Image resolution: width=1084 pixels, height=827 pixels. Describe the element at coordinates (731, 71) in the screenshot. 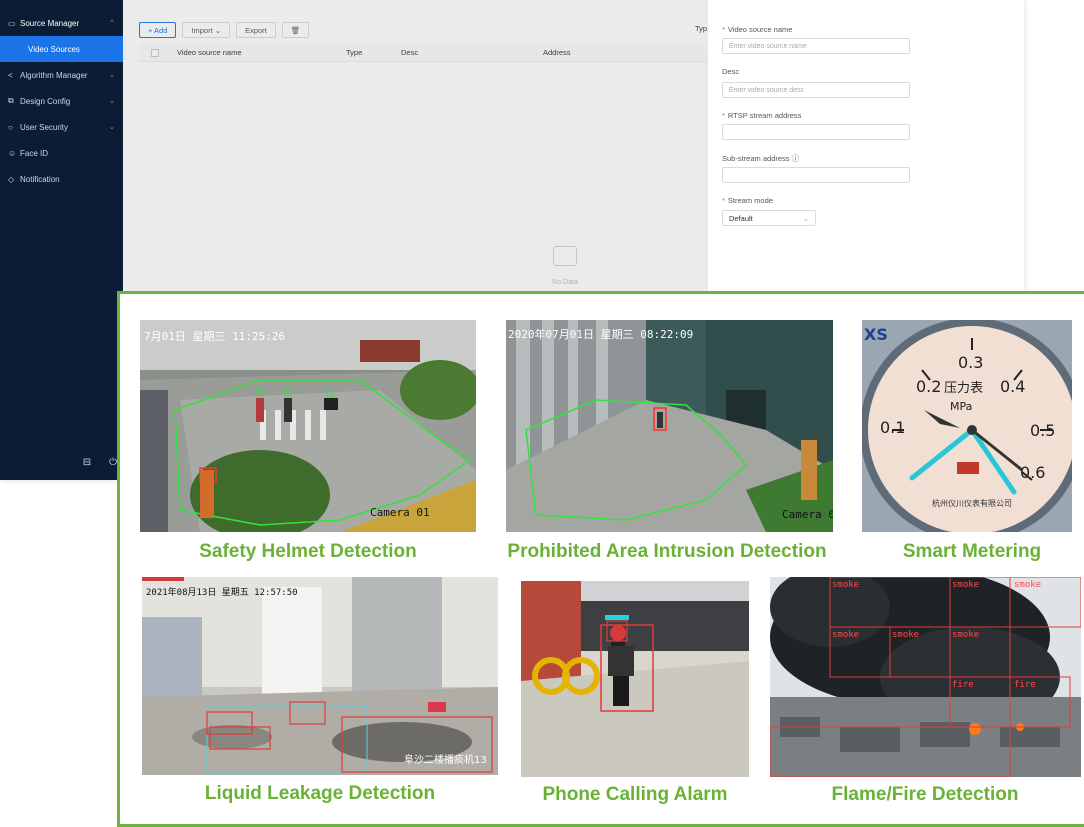

I see `field-label: Desc` at that location.